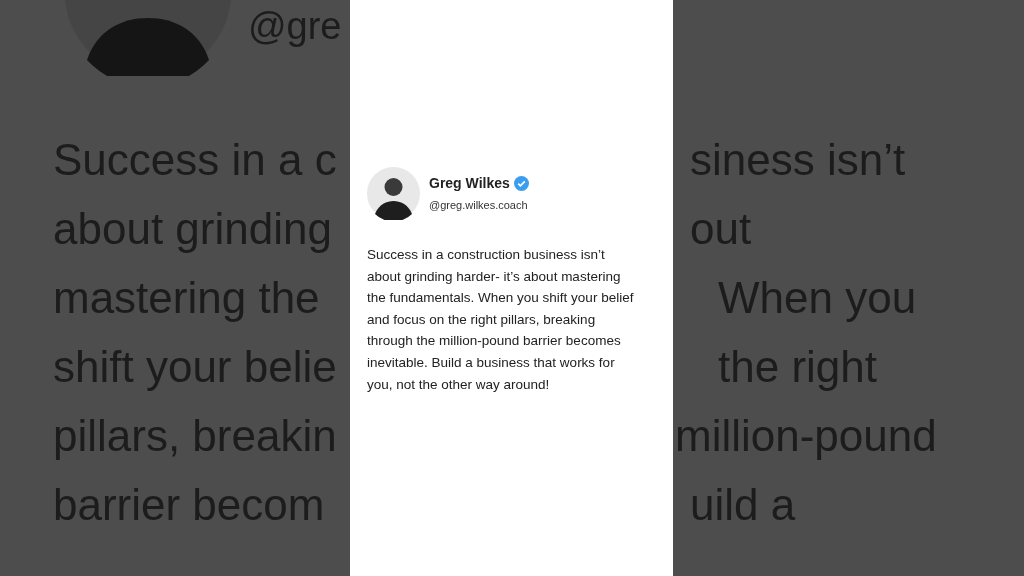 This screenshot has height=576, width=1024. I want to click on author-name: Greg Wilkes, so click(469, 184).